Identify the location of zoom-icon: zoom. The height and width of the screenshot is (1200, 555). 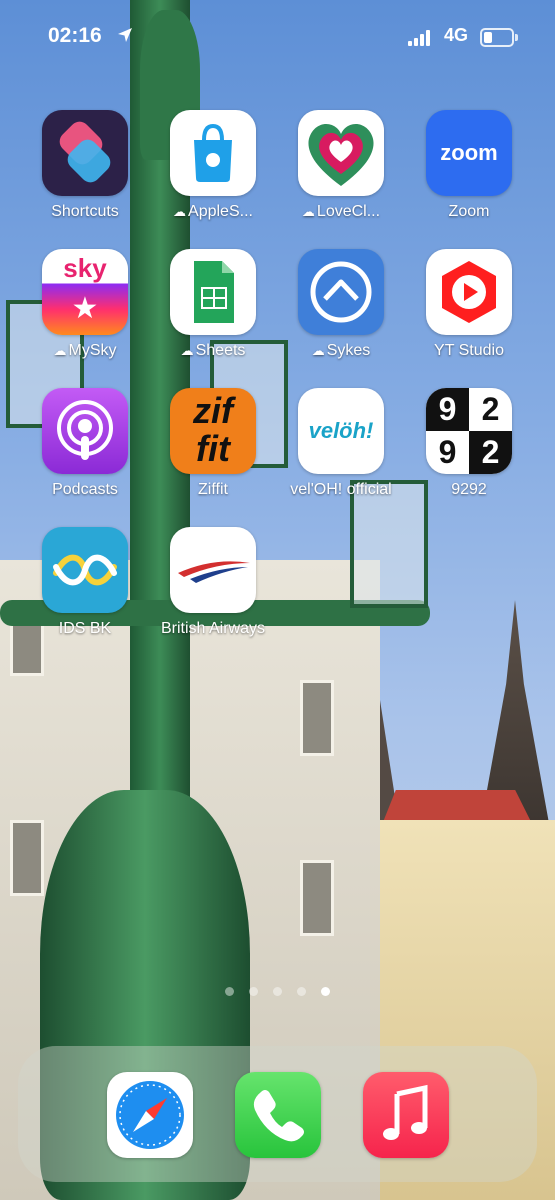
(469, 153).